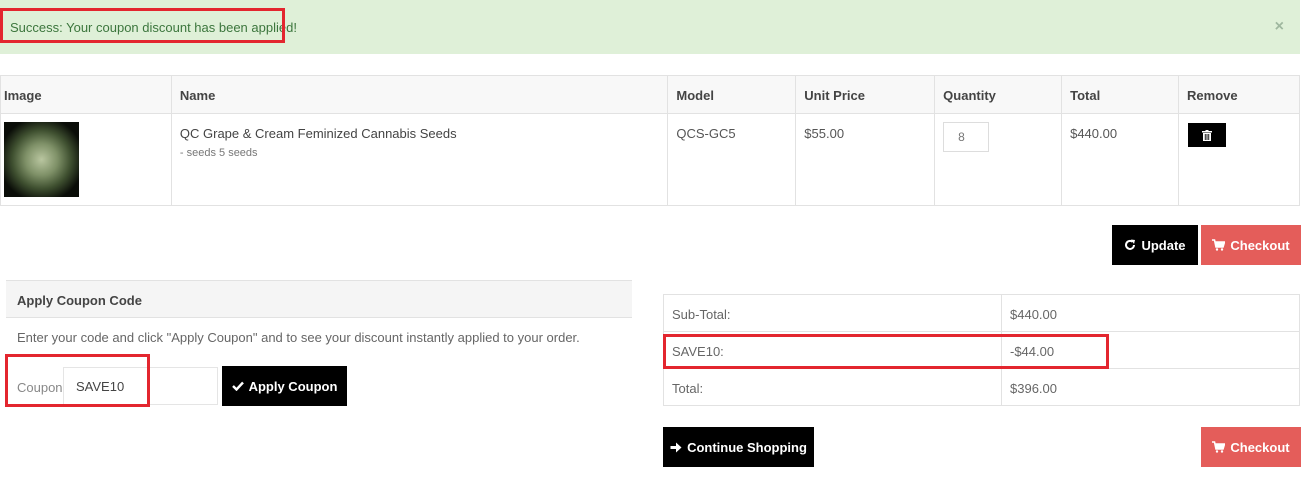 Image resolution: width=1309 pixels, height=481 pixels. I want to click on refresh-icon, so click(1130, 244).